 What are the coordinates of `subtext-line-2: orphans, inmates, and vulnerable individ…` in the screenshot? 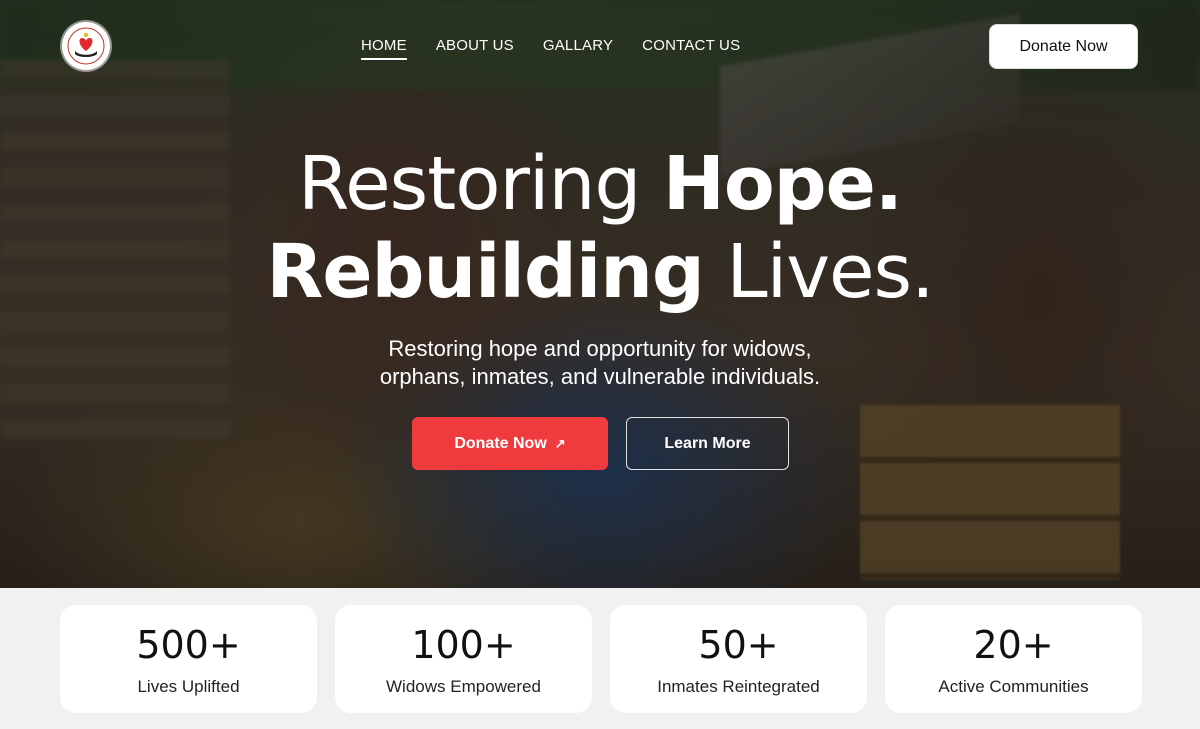 It's located at (600, 376).